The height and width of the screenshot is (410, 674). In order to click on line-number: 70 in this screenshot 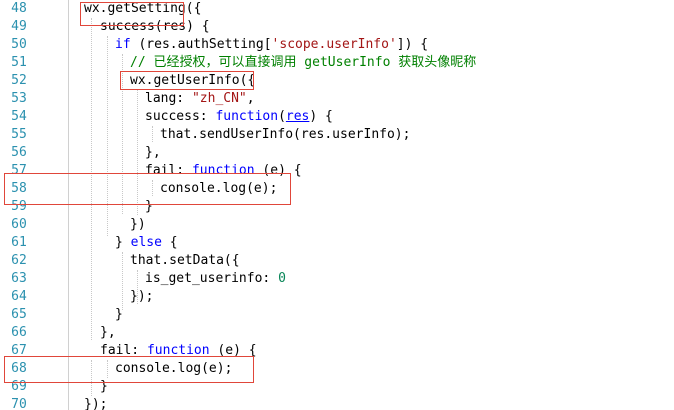, I will do `click(19, 403)`.